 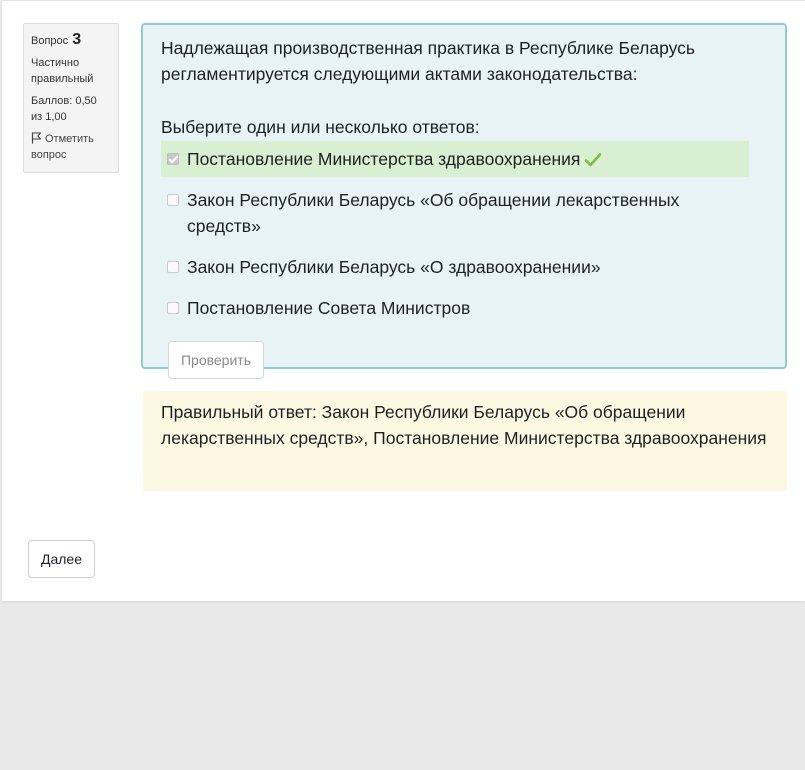 What do you see at coordinates (77, 39) in the screenshot?
I see `question-number-value: 3` at bounding box center [77, 39].